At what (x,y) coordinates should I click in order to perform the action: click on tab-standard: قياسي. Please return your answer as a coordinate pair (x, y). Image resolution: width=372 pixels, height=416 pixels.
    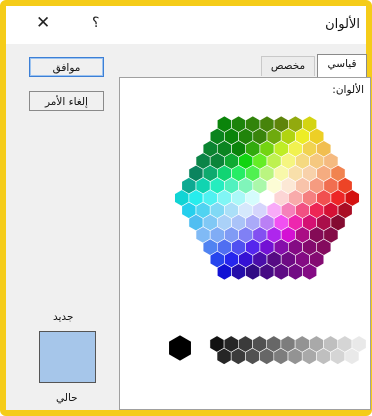
    Looking at the image, I should click on (342, 65).